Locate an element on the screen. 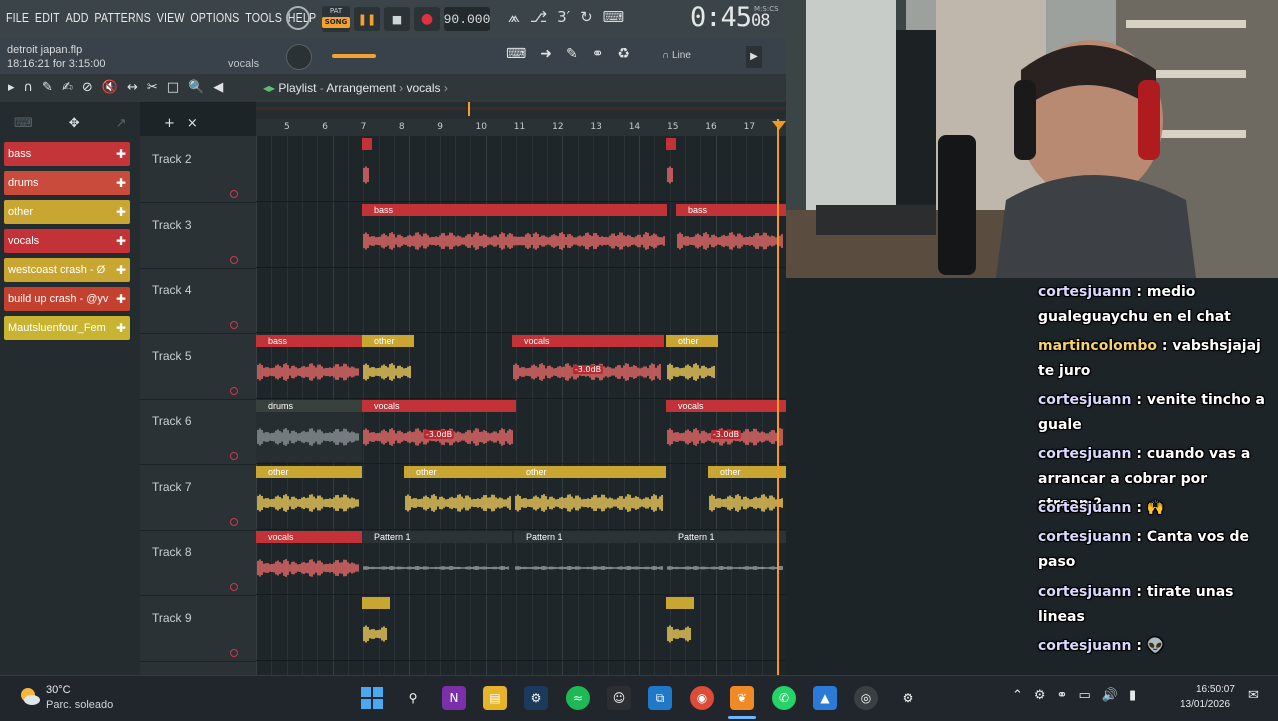 This screenshot has width=1278, height=721. weather-icon is located at coordinates (29, 696).